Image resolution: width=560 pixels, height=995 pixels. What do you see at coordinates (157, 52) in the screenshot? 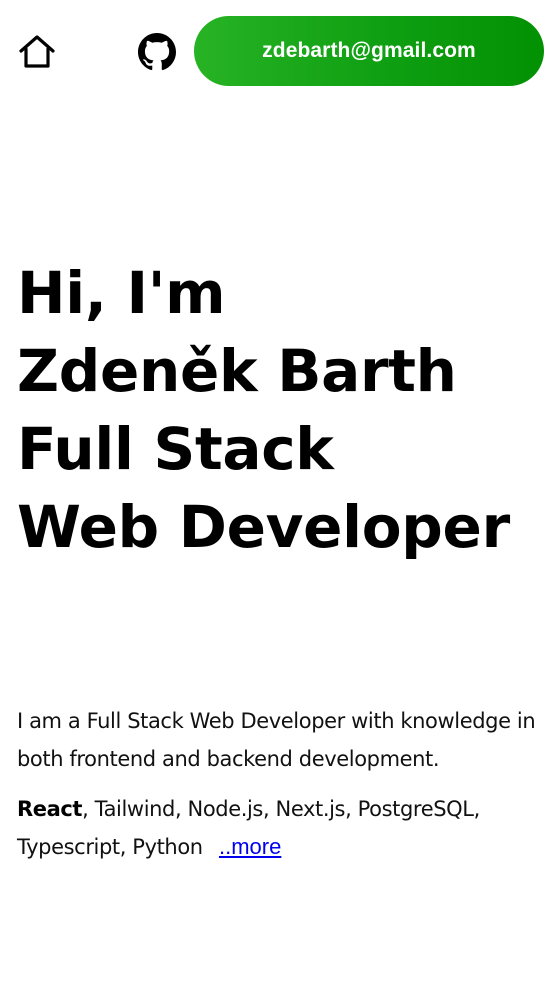
I see `github-icon` at bounding box center [157, 52].